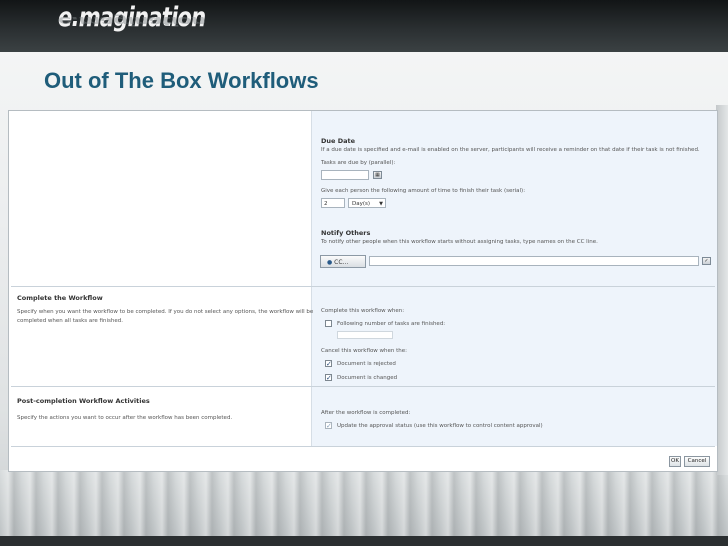 This screenshot has height=546, width=728. I want to click on cc-input, so click(534, 261).